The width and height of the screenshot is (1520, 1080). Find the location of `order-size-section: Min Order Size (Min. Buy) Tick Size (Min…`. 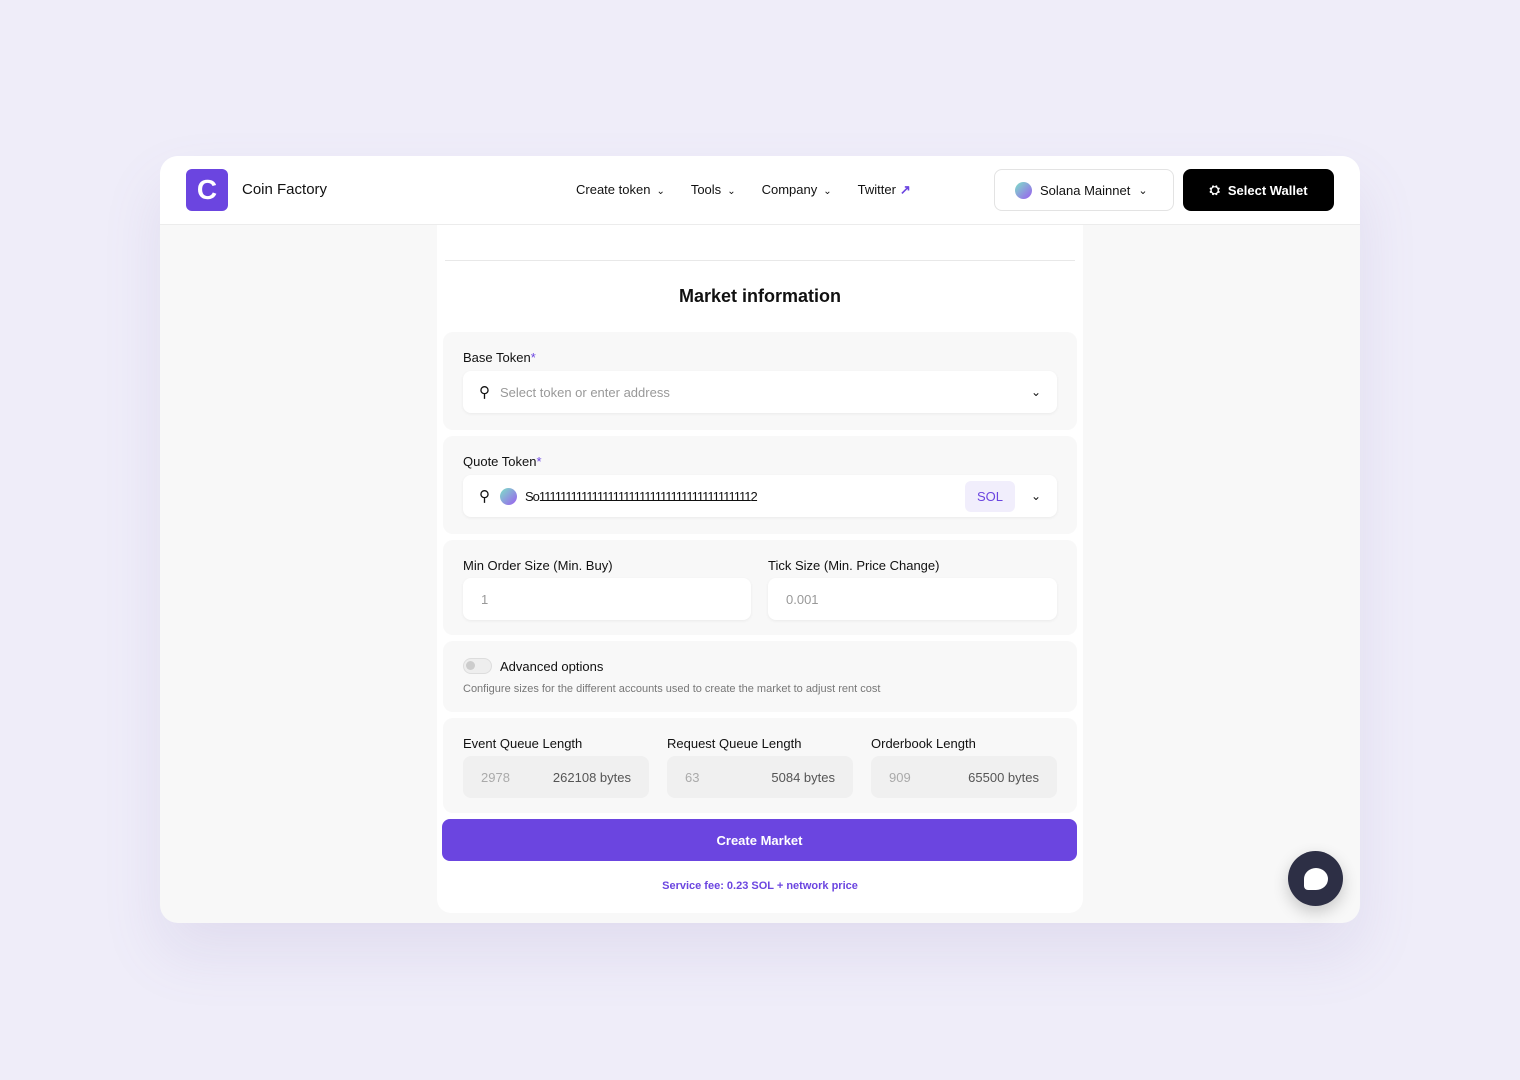

order-size-section: Min Order Size (Min. Buy) Tick Size (Min… is located at coordinates (760, 587).